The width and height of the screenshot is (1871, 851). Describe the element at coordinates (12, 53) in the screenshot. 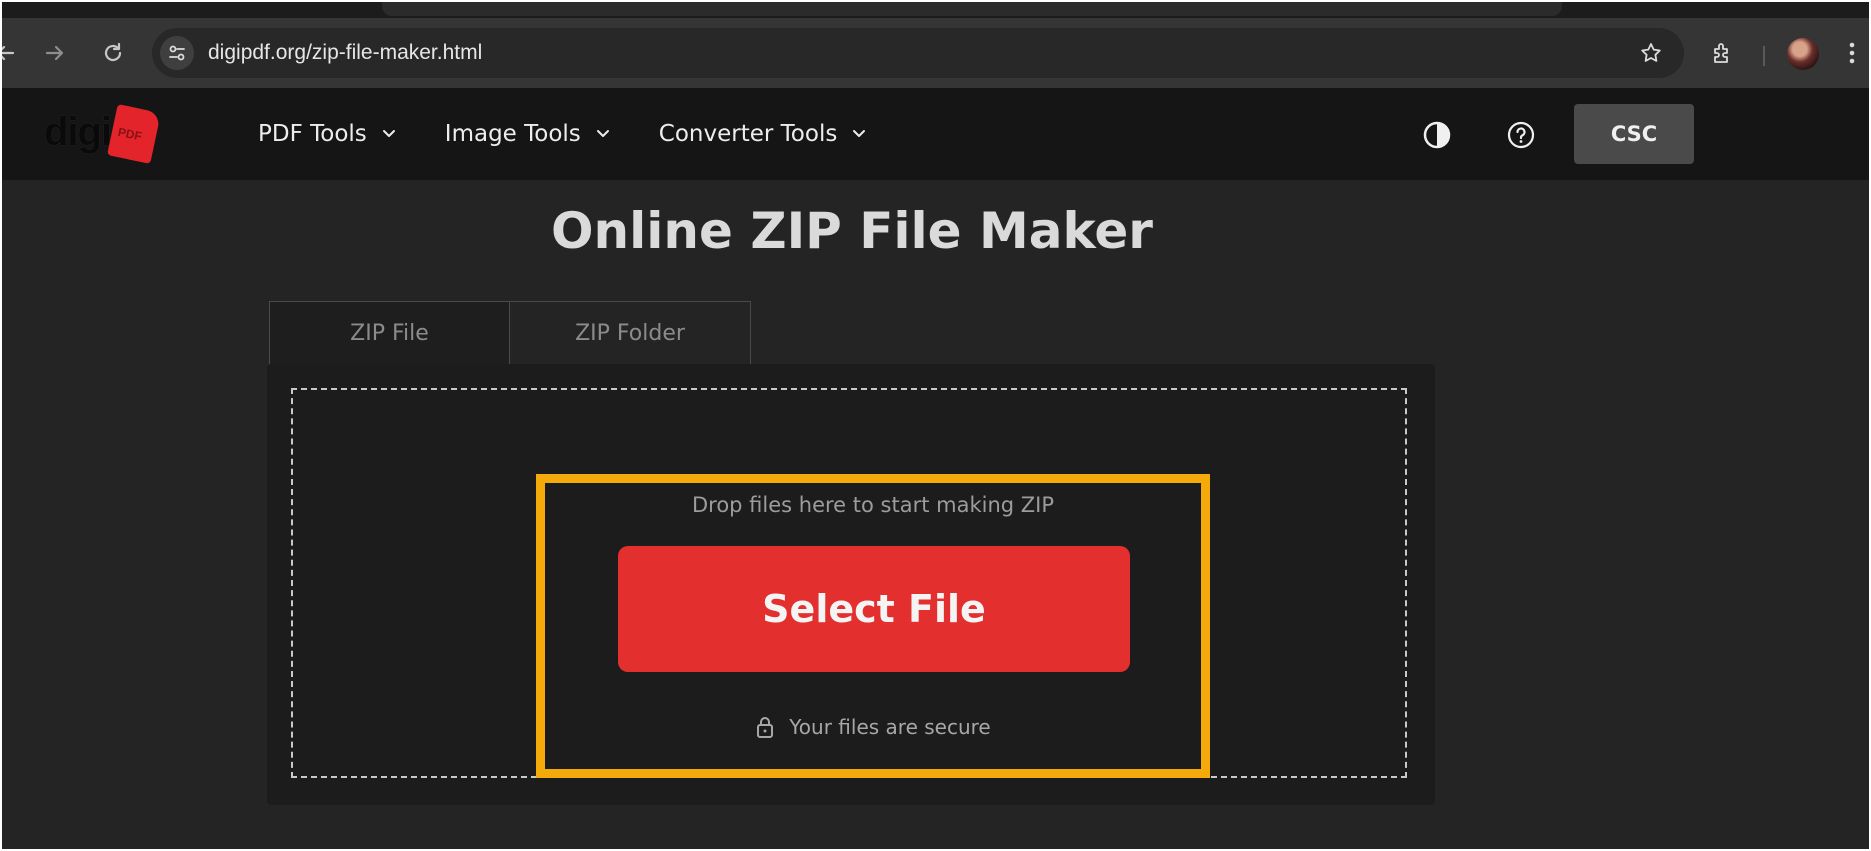

I see `back-arrow-icon` at that location.